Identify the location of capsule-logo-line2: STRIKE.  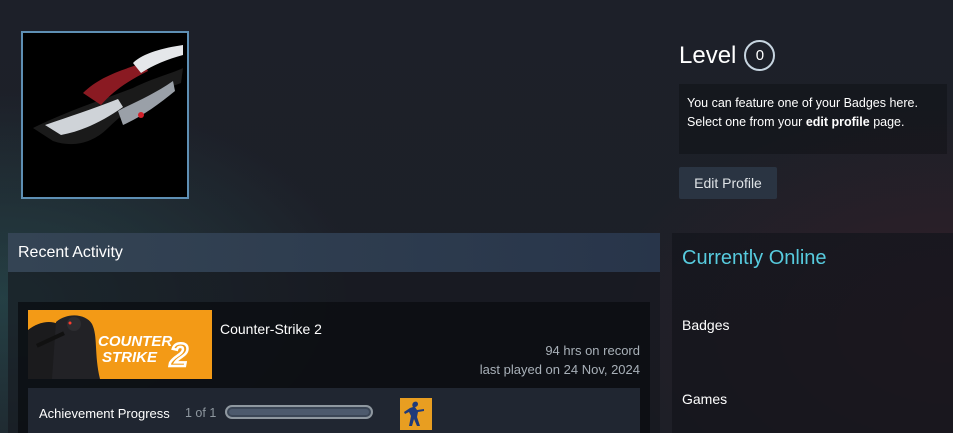
(130, 357).